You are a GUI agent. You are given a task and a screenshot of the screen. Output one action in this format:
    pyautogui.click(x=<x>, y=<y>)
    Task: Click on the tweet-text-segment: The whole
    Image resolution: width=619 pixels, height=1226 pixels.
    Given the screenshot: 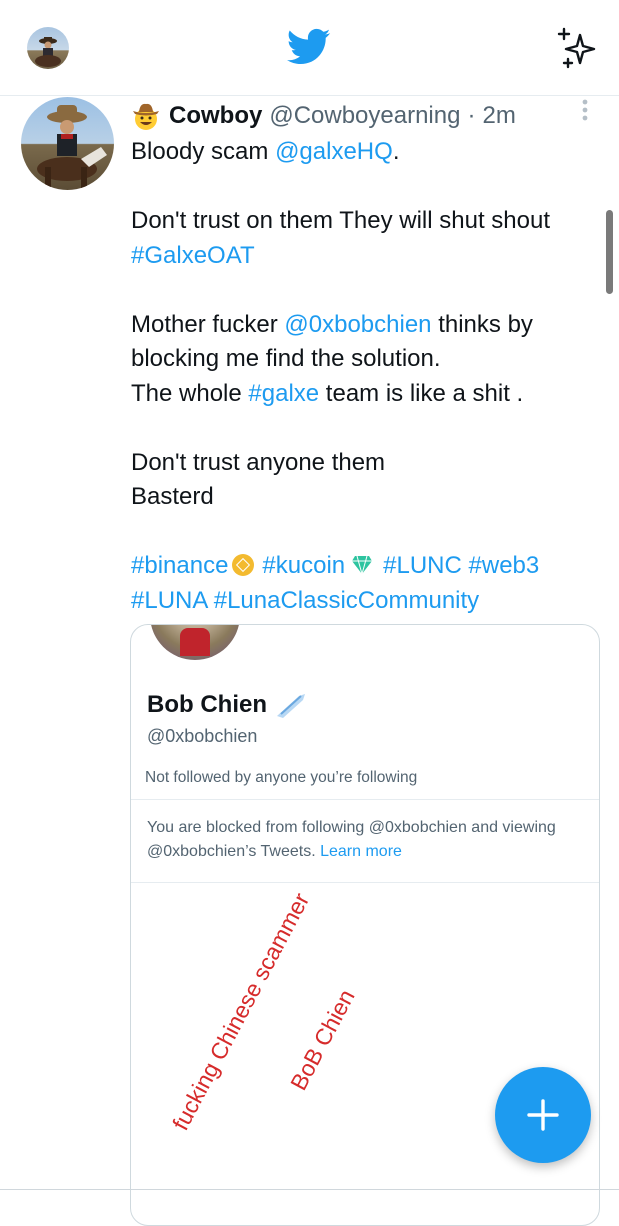 What is the action you would take?
    pyautogui.click(x=190, y=393)
    